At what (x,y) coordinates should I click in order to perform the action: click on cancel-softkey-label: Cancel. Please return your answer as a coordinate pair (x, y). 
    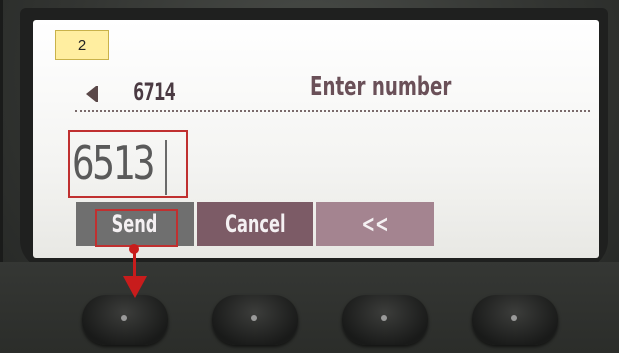
    Looking at the image, I should click on (255, 224).